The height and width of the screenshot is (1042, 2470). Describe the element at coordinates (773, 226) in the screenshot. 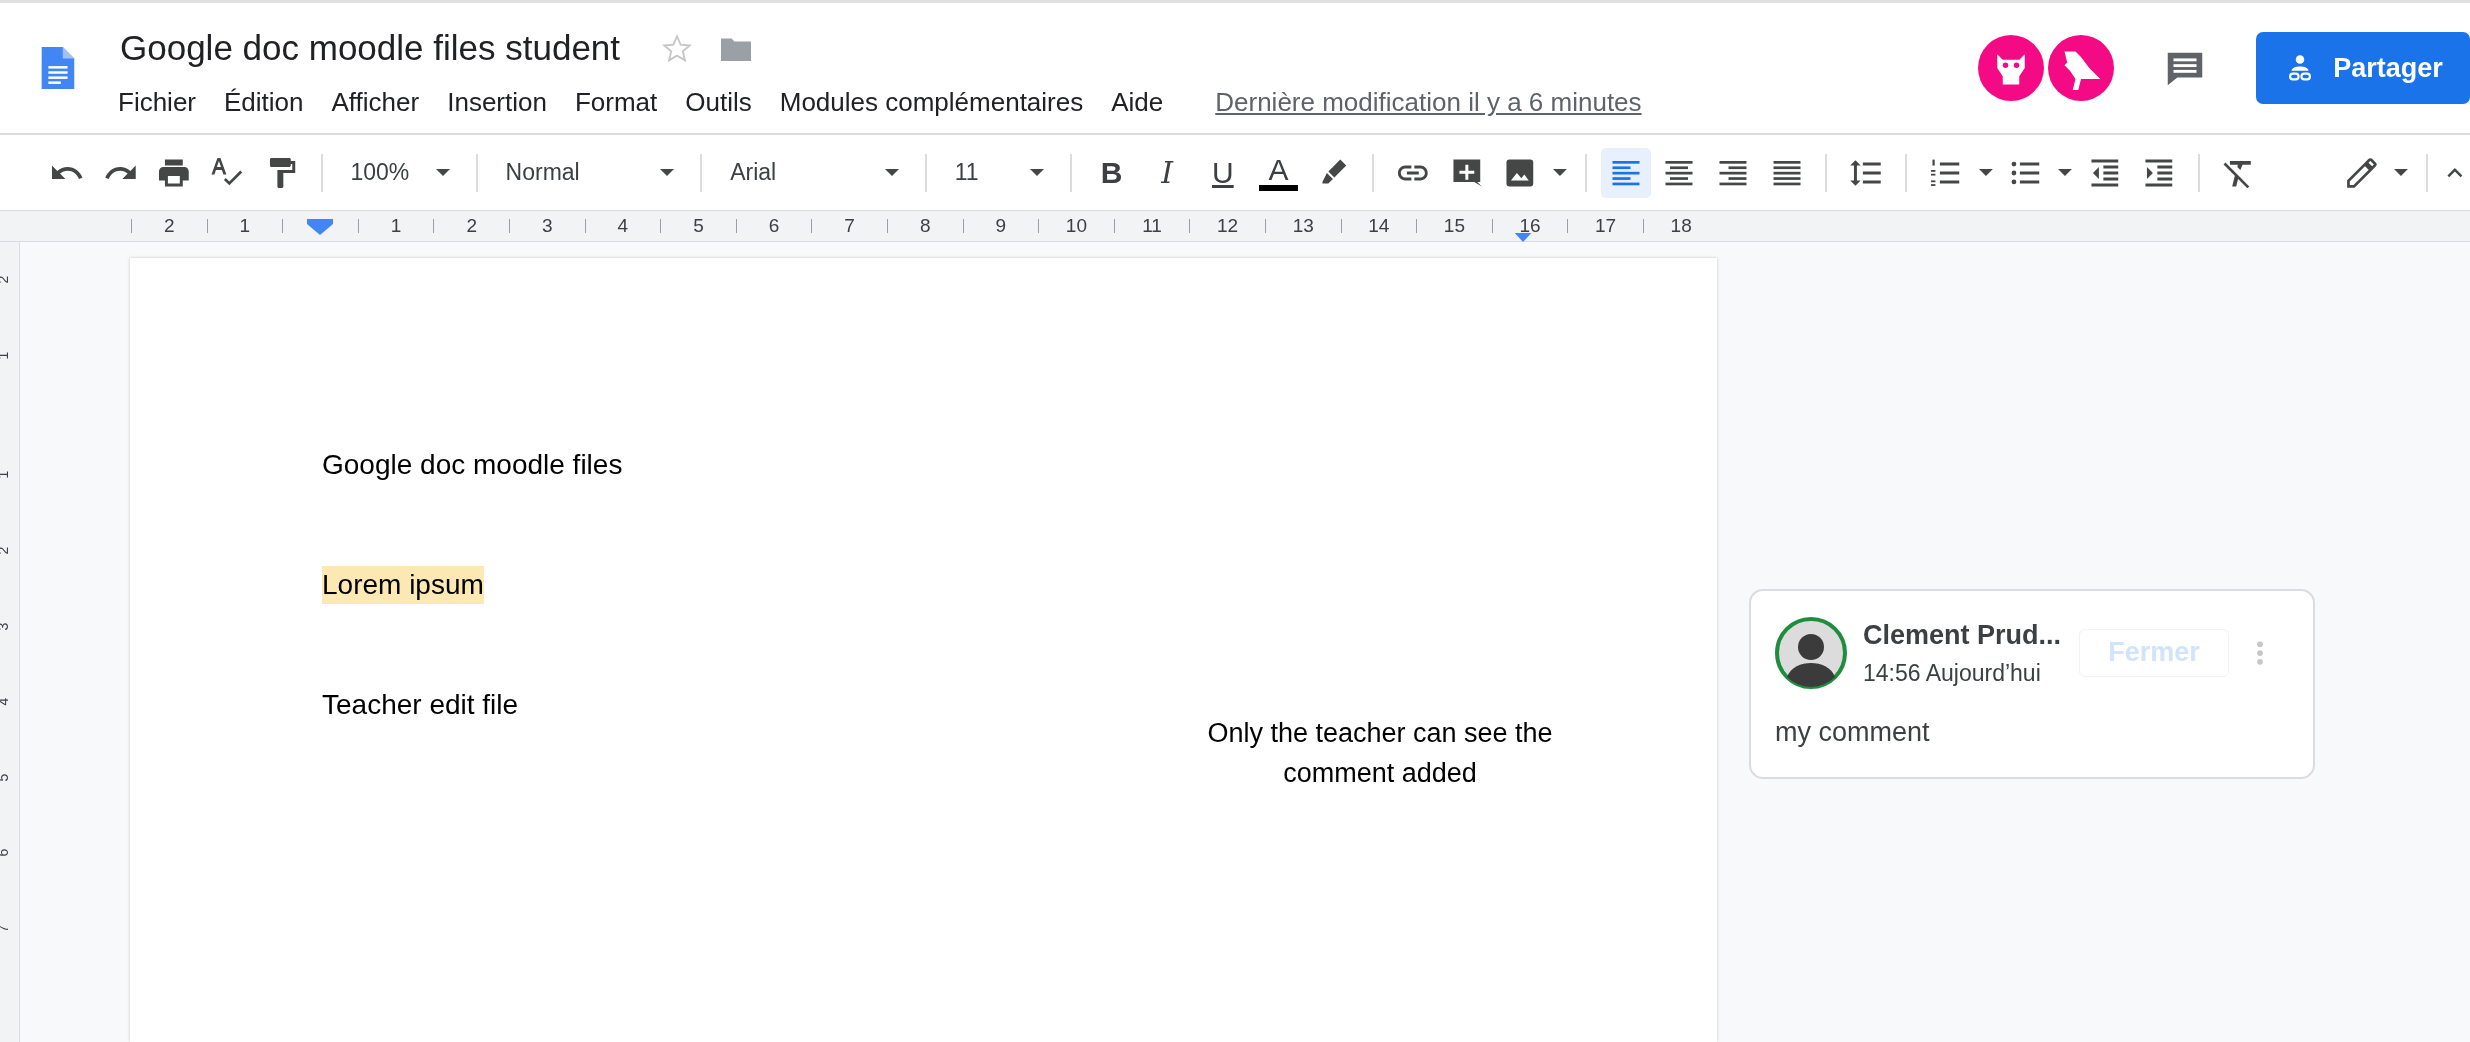

I see `ruler-number: 6` at that location.